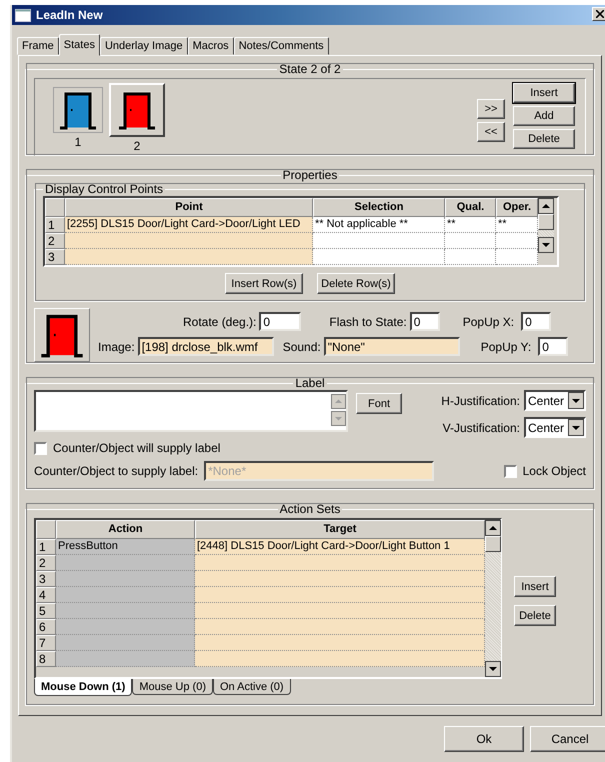 This screenshot has width=605, height=762. What do you see at coordinates (211, 46) in the screenshot?
I see `tab: Macros` at bounding box center [211, 46].